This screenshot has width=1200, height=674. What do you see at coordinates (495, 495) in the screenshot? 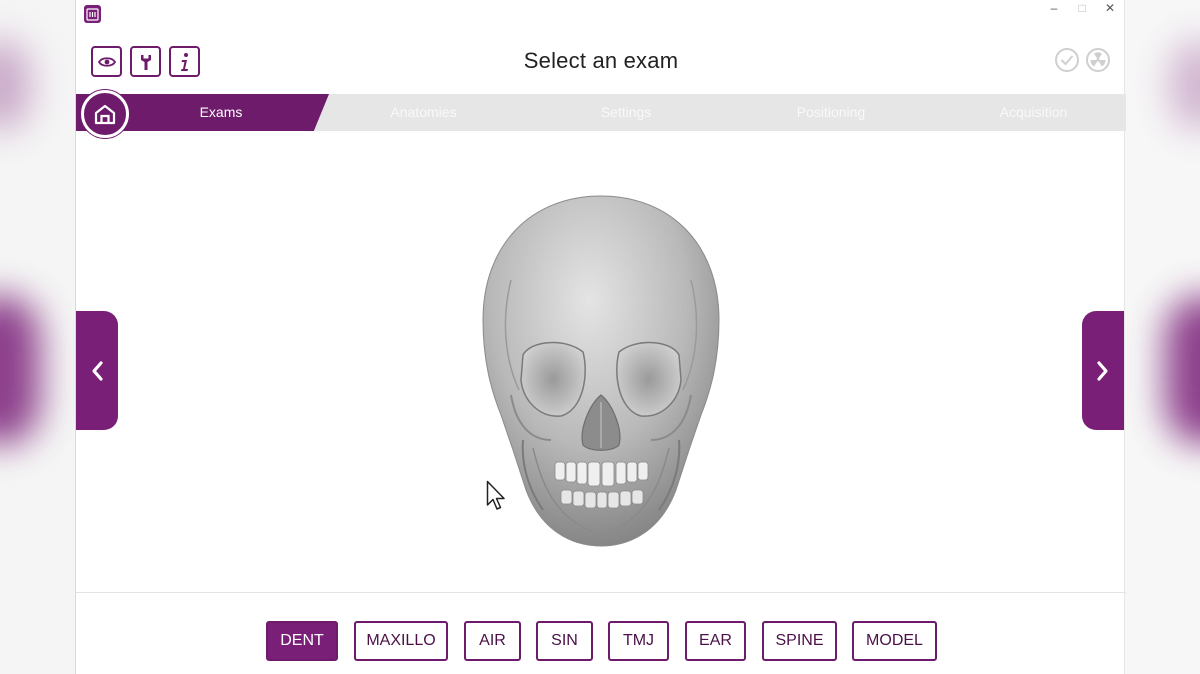
I see `mouse-cursor` at bounding box center [495, 495].